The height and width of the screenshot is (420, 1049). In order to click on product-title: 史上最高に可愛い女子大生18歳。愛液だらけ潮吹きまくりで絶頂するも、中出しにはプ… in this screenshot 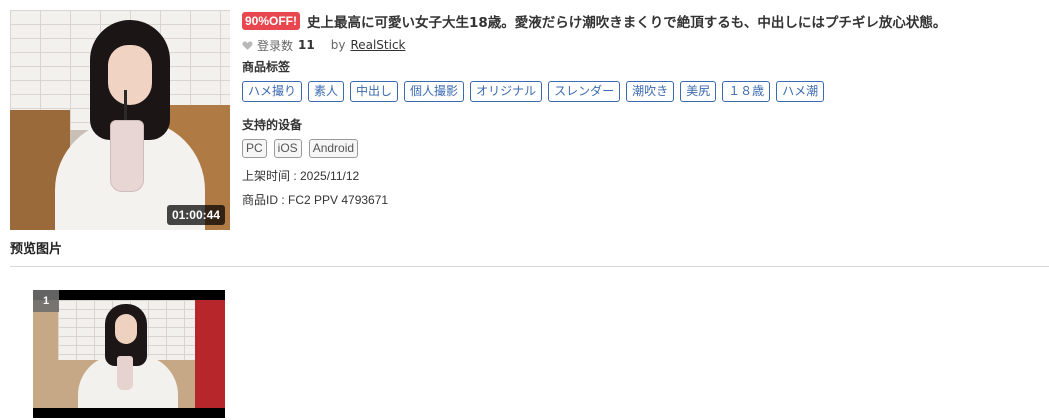, I will do `click(626, 21)`.